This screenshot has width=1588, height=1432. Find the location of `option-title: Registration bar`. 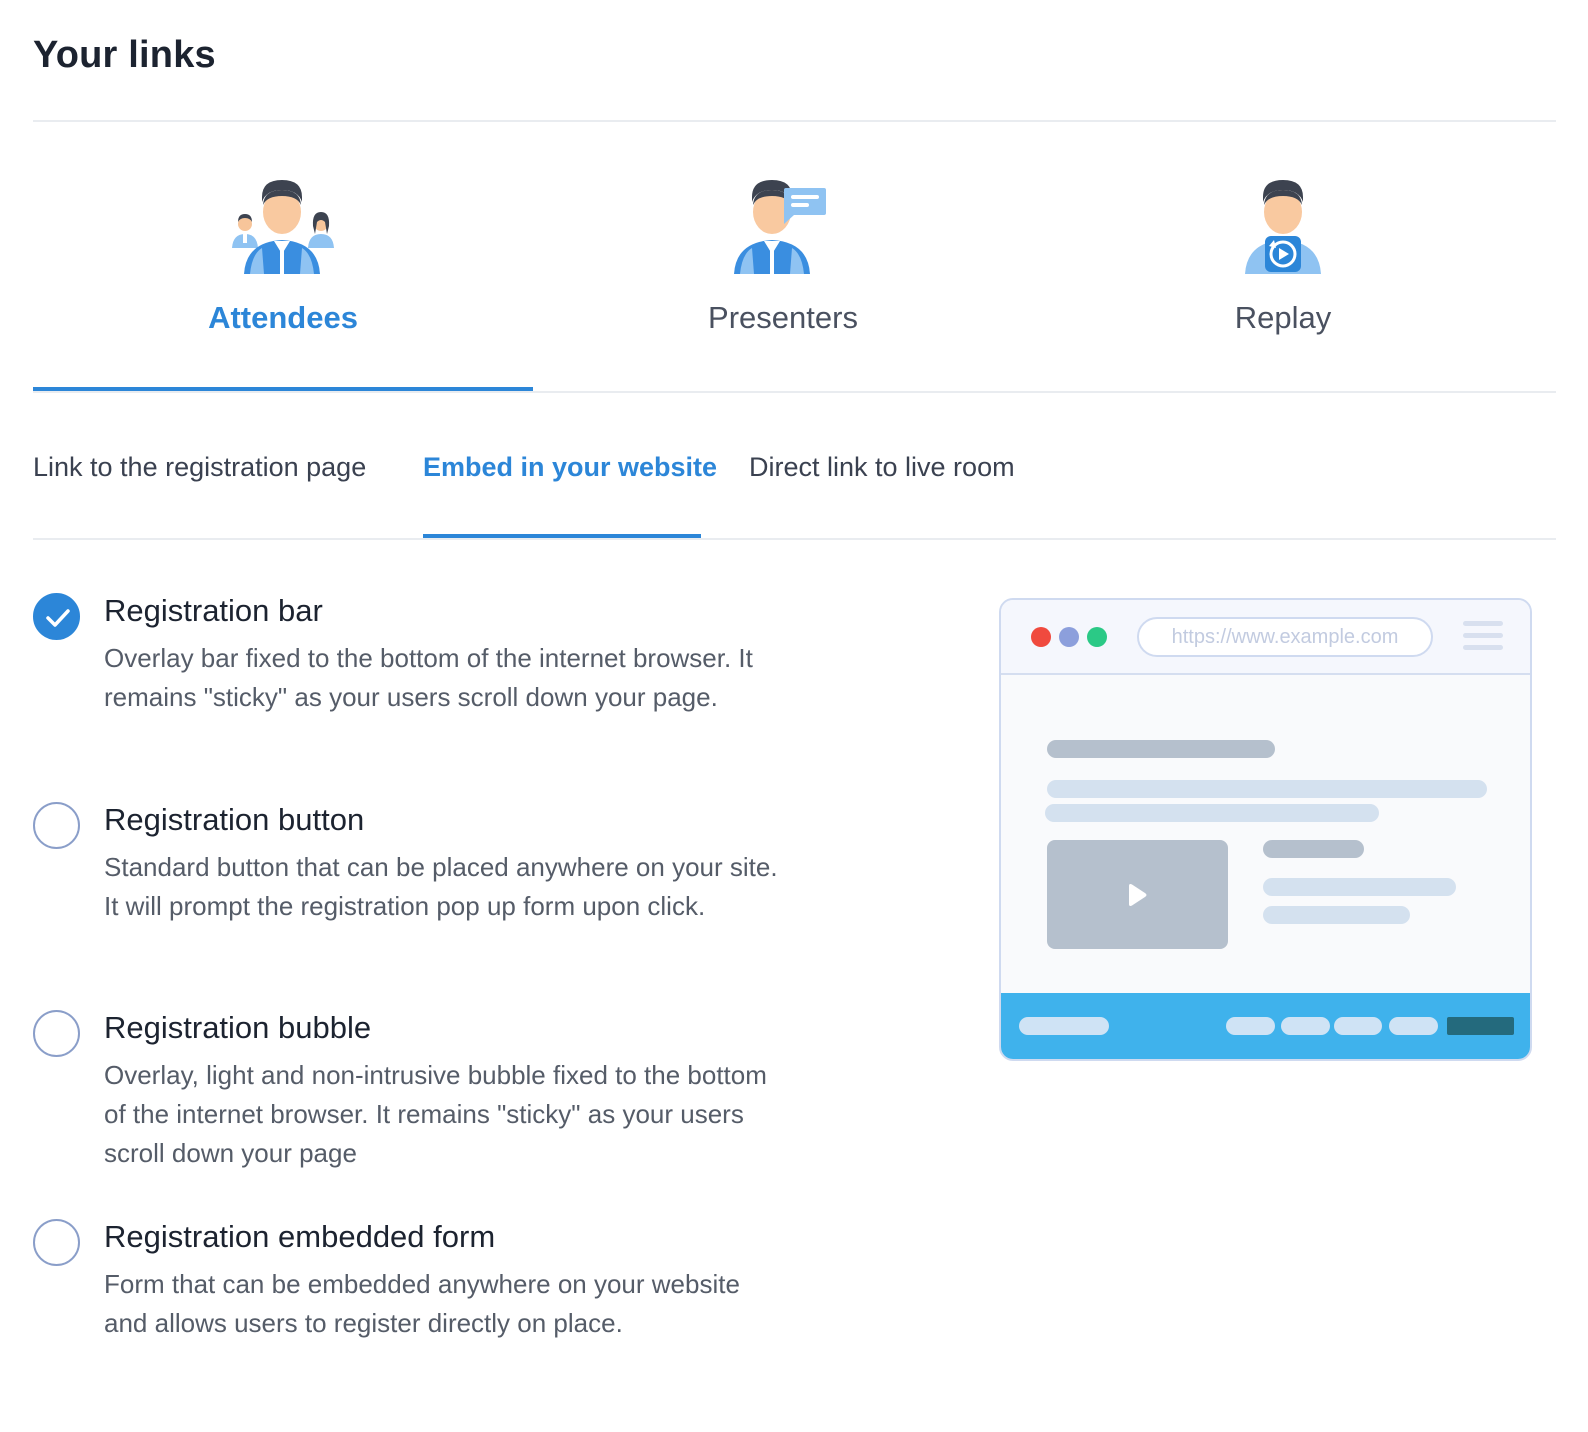

option-title: Registration bar is located at coordinates (213, 610).